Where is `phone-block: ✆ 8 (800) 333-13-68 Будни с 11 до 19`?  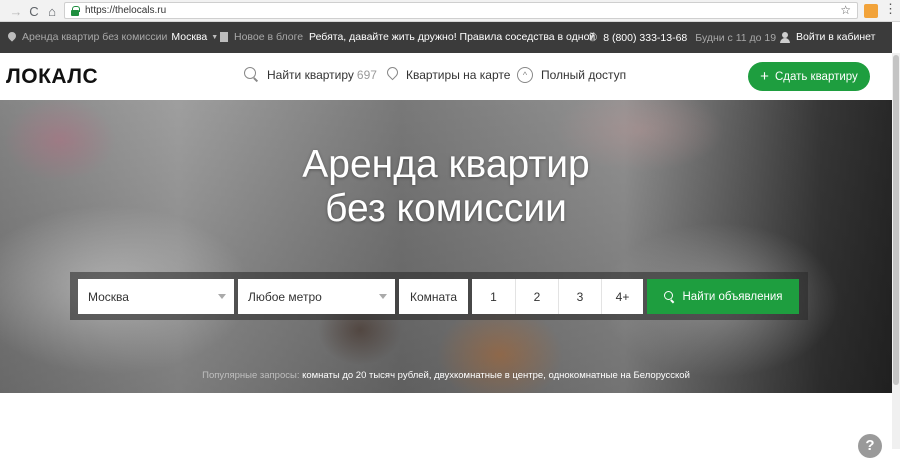
phone-block: ✆ 8 (800) 333-13-68 Будни с 11 до 19 is located at coordinates (682, 38).